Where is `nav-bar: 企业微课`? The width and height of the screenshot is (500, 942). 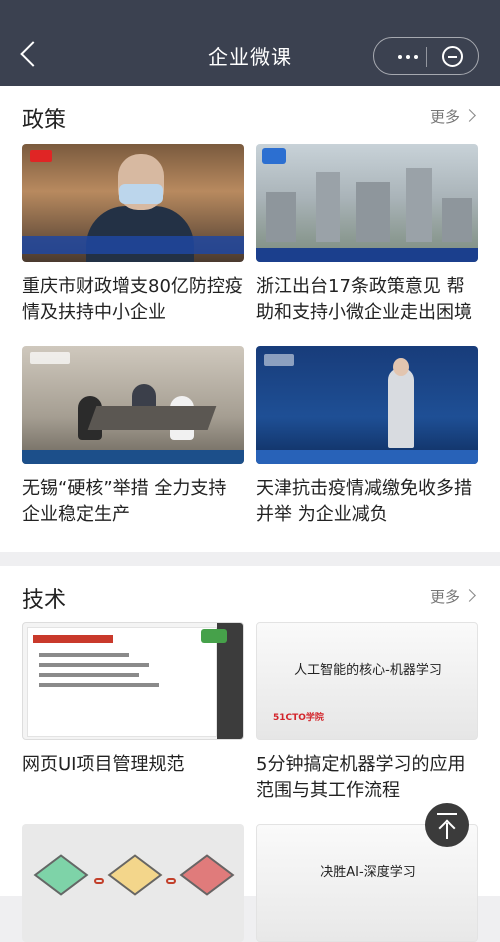 nav-bar: 企业微课 is located at coordinates (250, 43).